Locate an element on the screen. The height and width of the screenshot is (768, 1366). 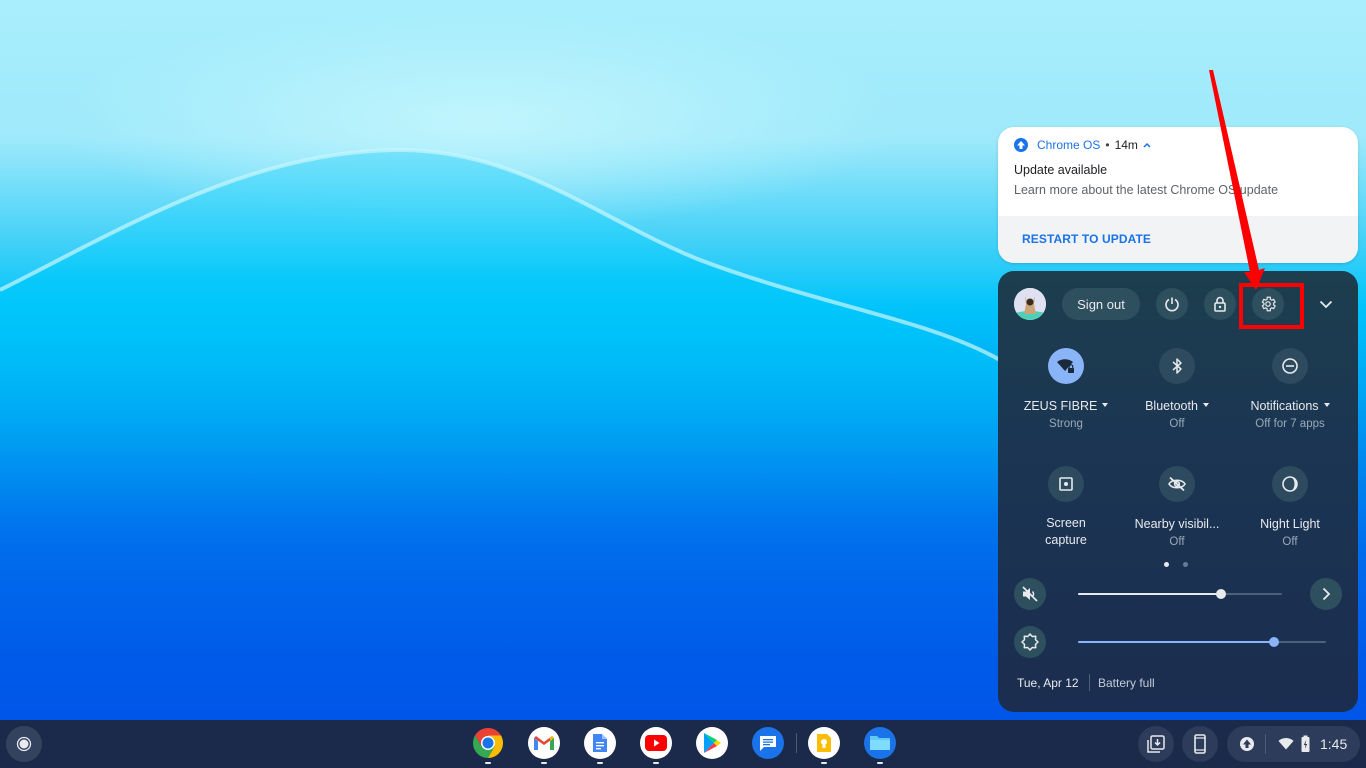
notifications-toggle is located at coordinates (1290, 366).